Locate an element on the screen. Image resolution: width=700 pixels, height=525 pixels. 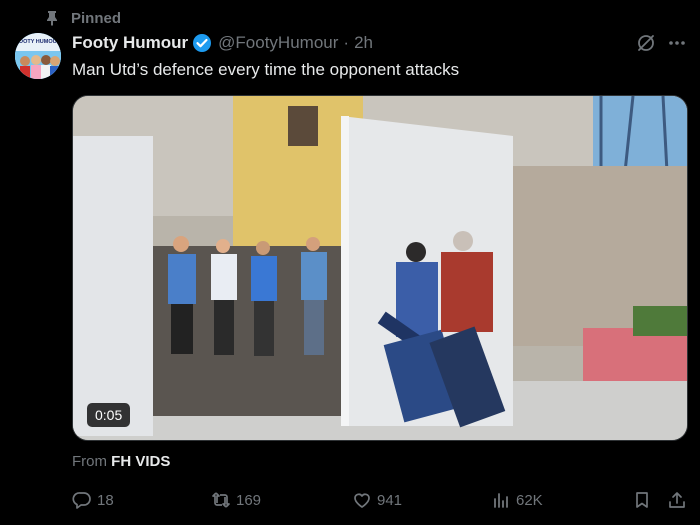
repost-icon is located at coordinates (221, 500).